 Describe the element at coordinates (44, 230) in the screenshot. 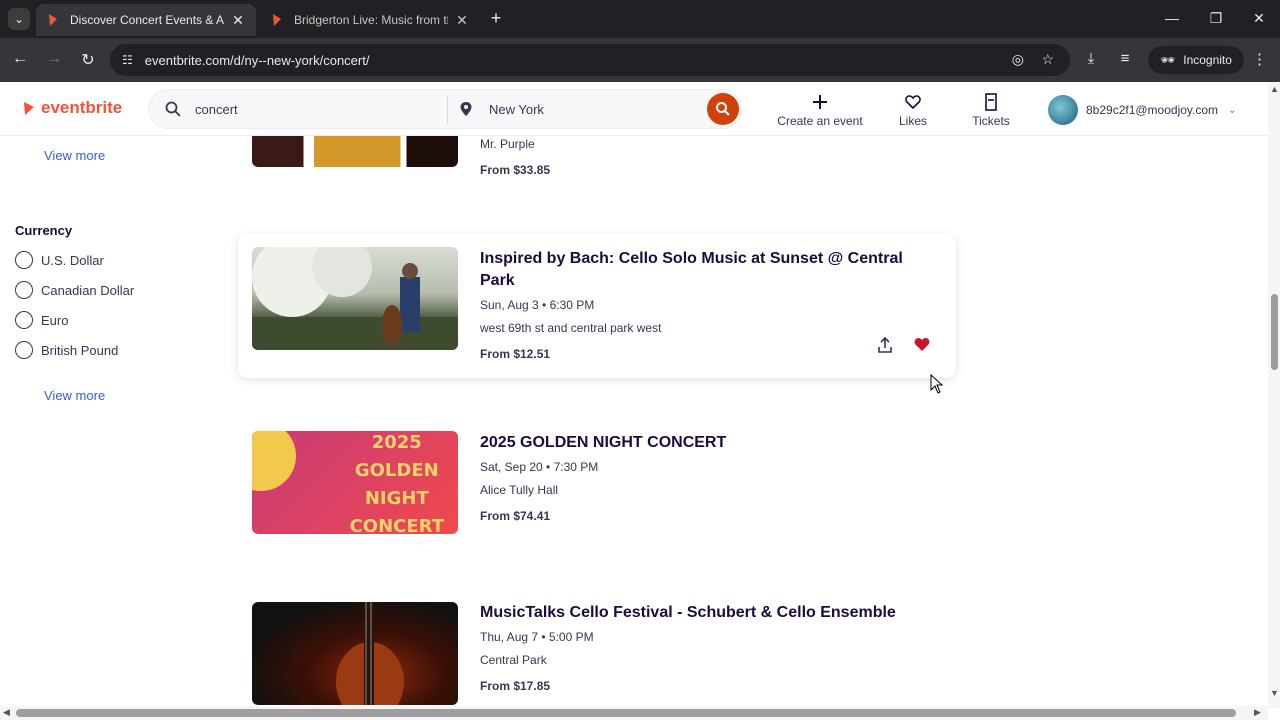

I see `currency-filter-title: Currency` at that location.